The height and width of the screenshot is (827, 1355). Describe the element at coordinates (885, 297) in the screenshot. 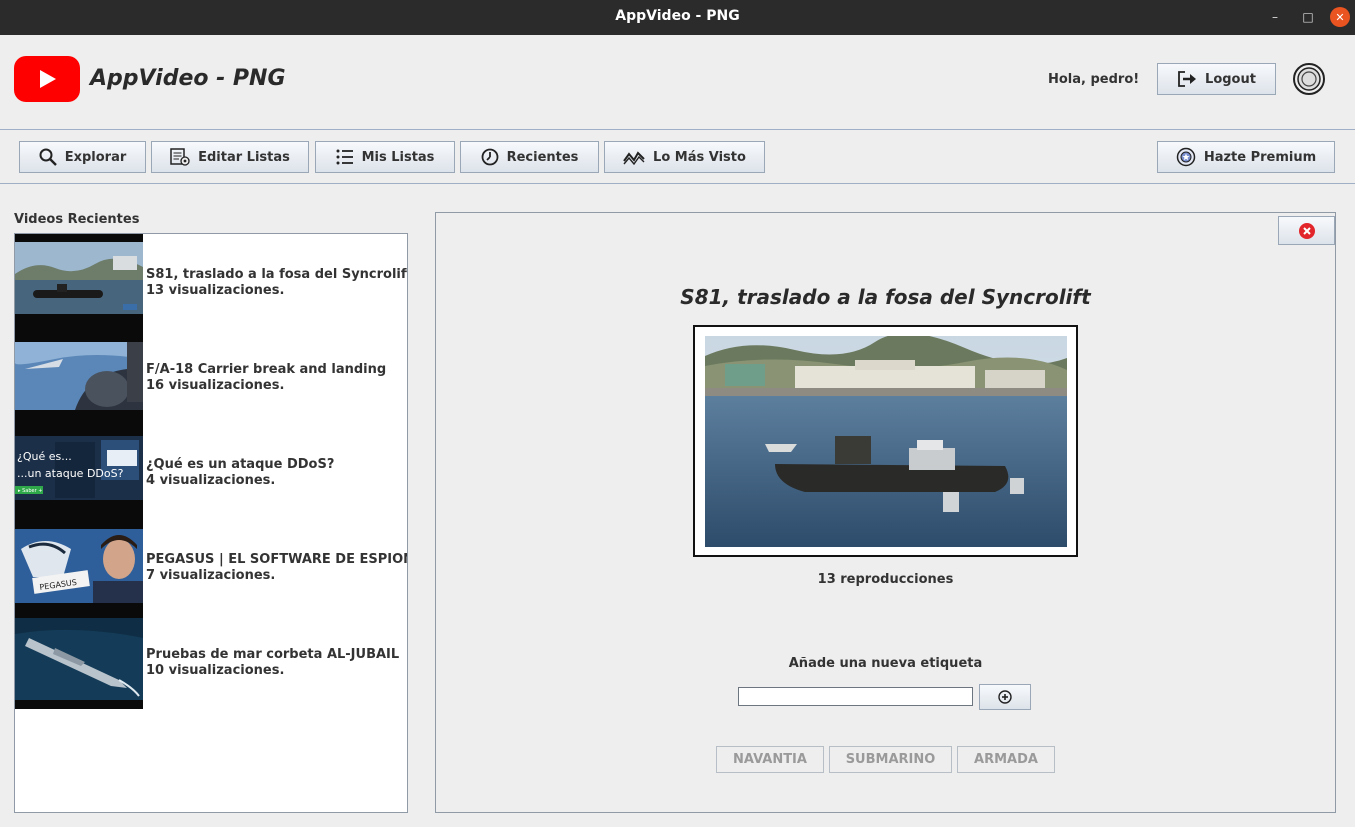

I see `video-title: S81, traslado a la fosa del Syncrolift` at that location.